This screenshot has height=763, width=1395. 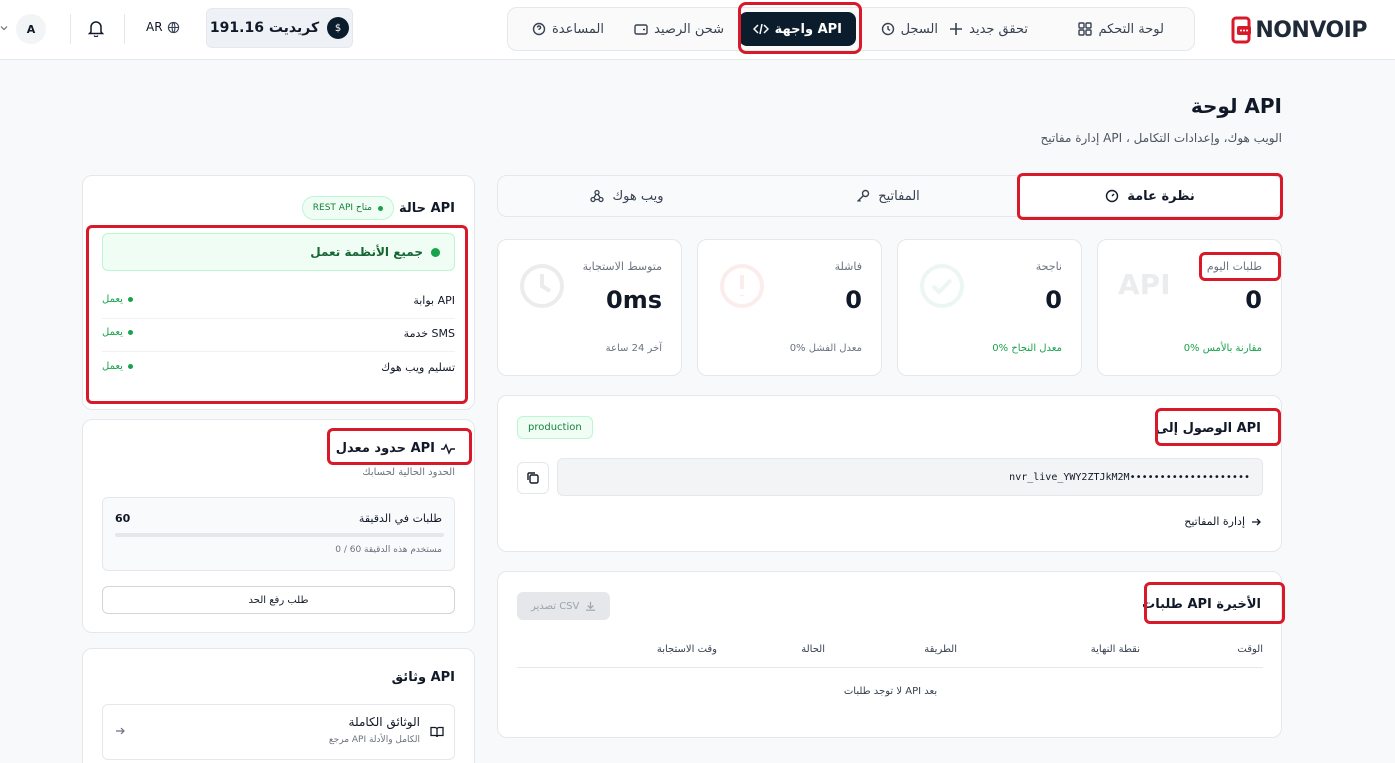 I want to click on api-key-value: nvr_live_YWY2ZTJkM2M••••••••••••••••••••, so click(x=1129, y=477).